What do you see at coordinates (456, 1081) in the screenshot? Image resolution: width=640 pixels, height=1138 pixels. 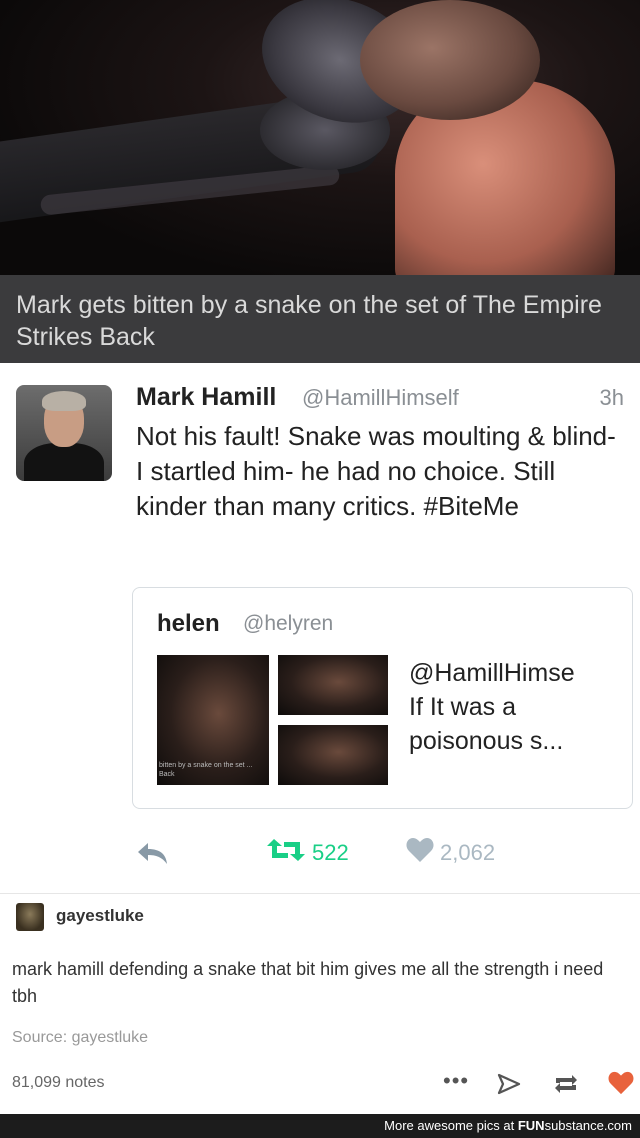 I see `more-options-icon: •••` at bounding box center [456, 1081].